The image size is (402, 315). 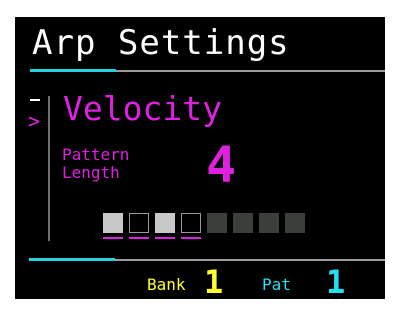 I want to click on footer-rule, so click(x=250, y=260).